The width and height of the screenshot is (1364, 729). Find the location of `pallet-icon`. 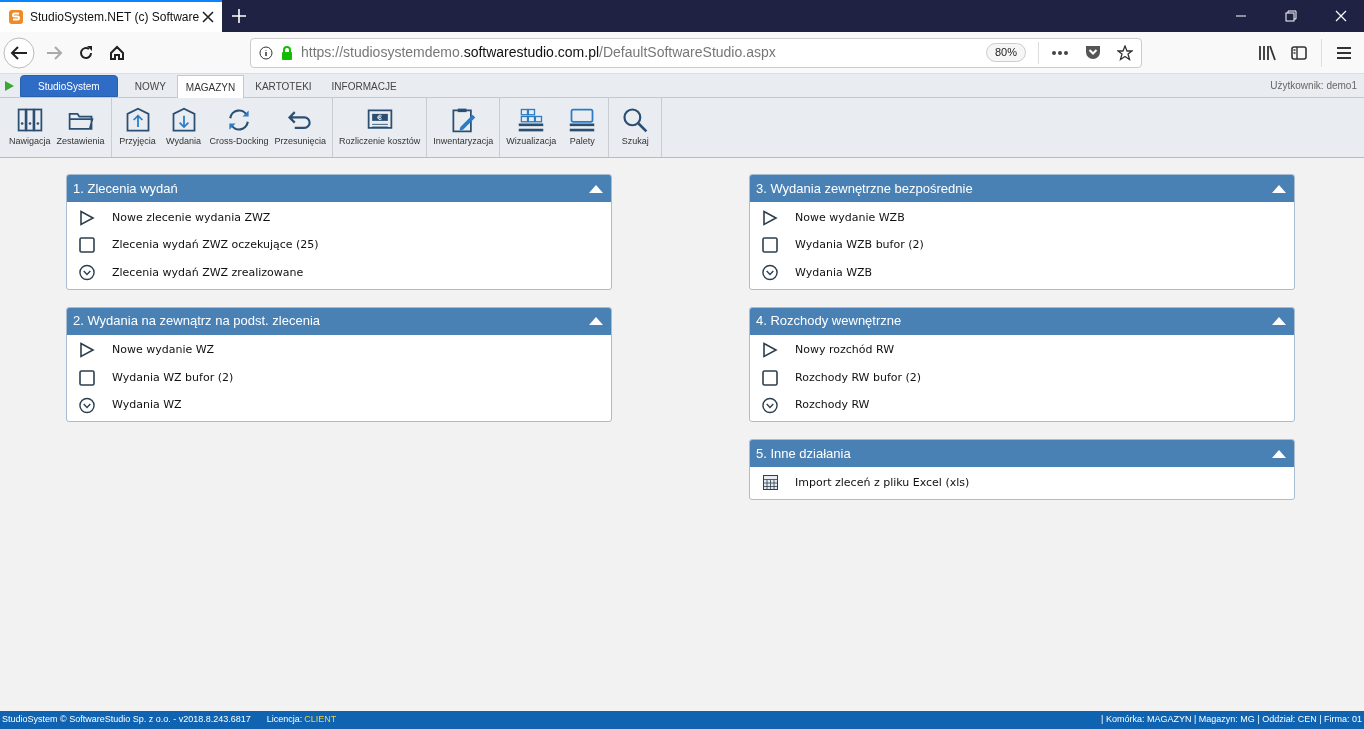

pallet-icon is located at coordinates (582, 120).